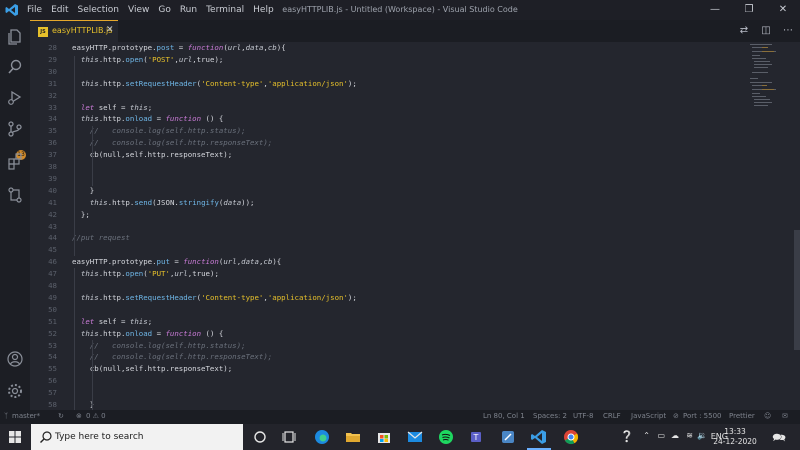 The height and width of the screenshot is (450, 800). Describe the element at coordinates (15, 97) in the screenshot. I see `run-debug-icon` at that location.